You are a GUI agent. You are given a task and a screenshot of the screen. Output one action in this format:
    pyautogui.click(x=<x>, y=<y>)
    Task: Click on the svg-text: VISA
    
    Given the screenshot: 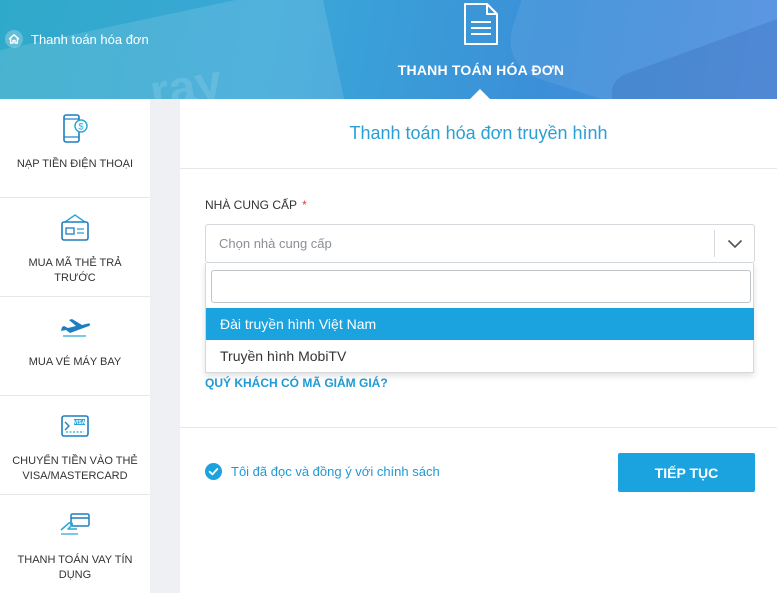 What is the action you would take?
    pyautogui.click(x=80, y=423)
    